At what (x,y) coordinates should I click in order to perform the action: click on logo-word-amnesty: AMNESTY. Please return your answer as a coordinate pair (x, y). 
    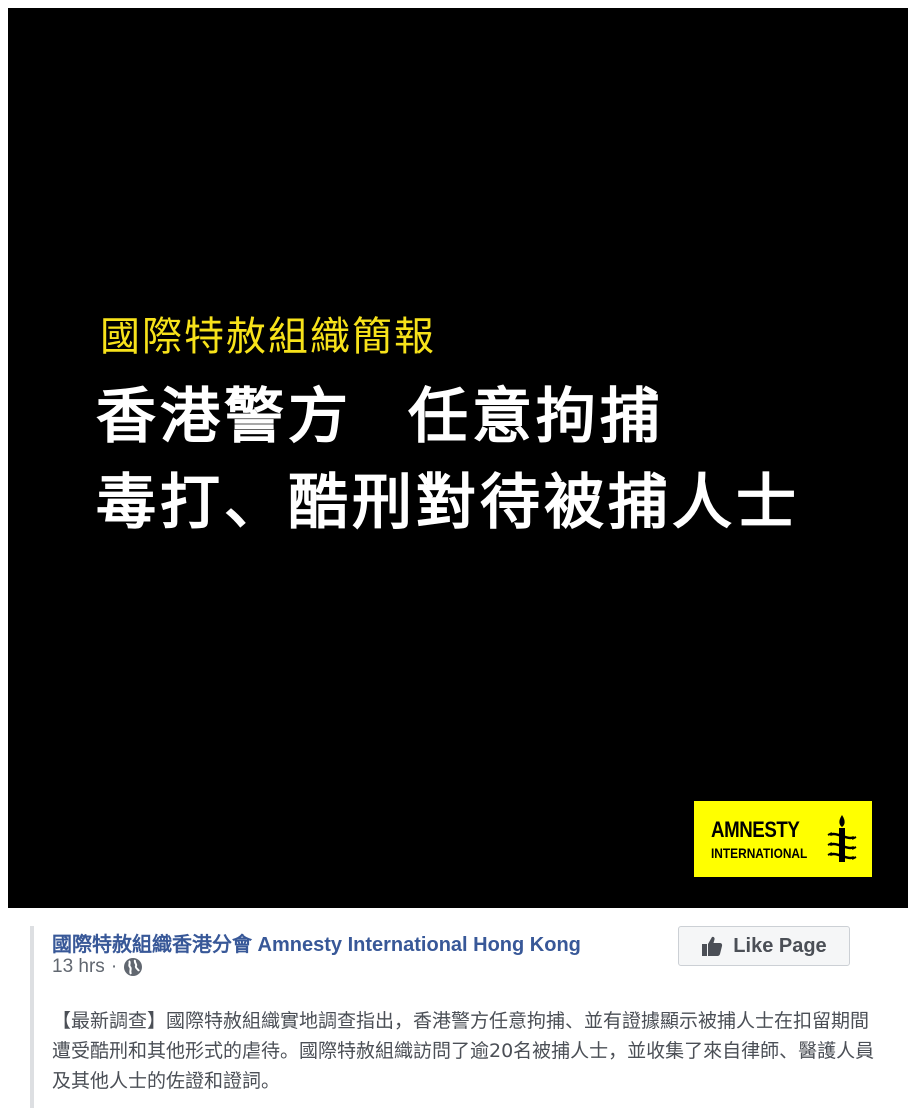
    Looking at the image, I should click on (755, 829).